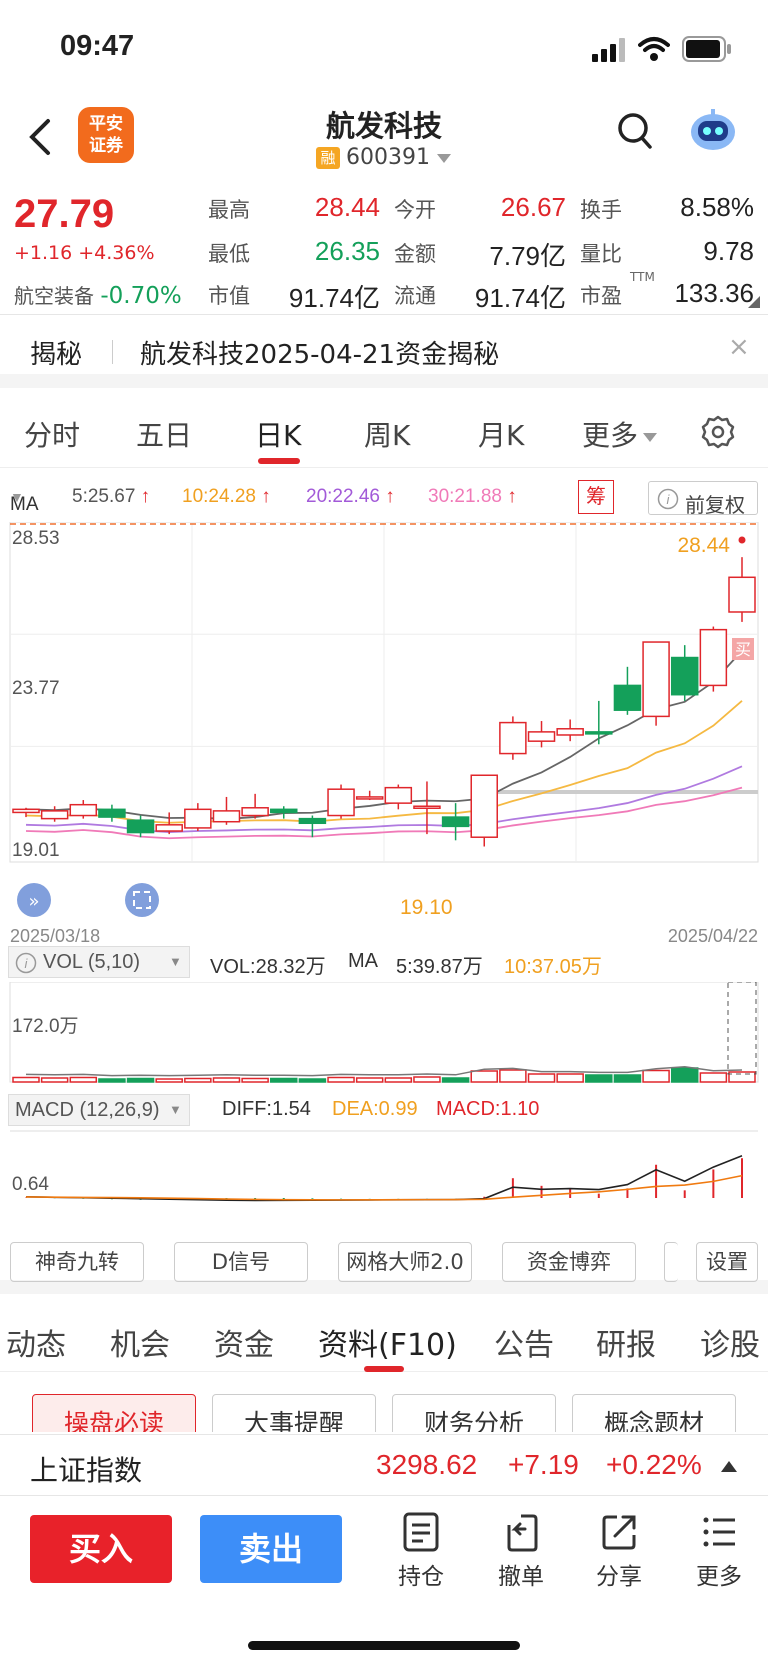 The width and height of the screenshot is (768, 1663). Describe the element at coordinates (719, 1577) in the screenshot. I see `more-label: 更多` at that location.